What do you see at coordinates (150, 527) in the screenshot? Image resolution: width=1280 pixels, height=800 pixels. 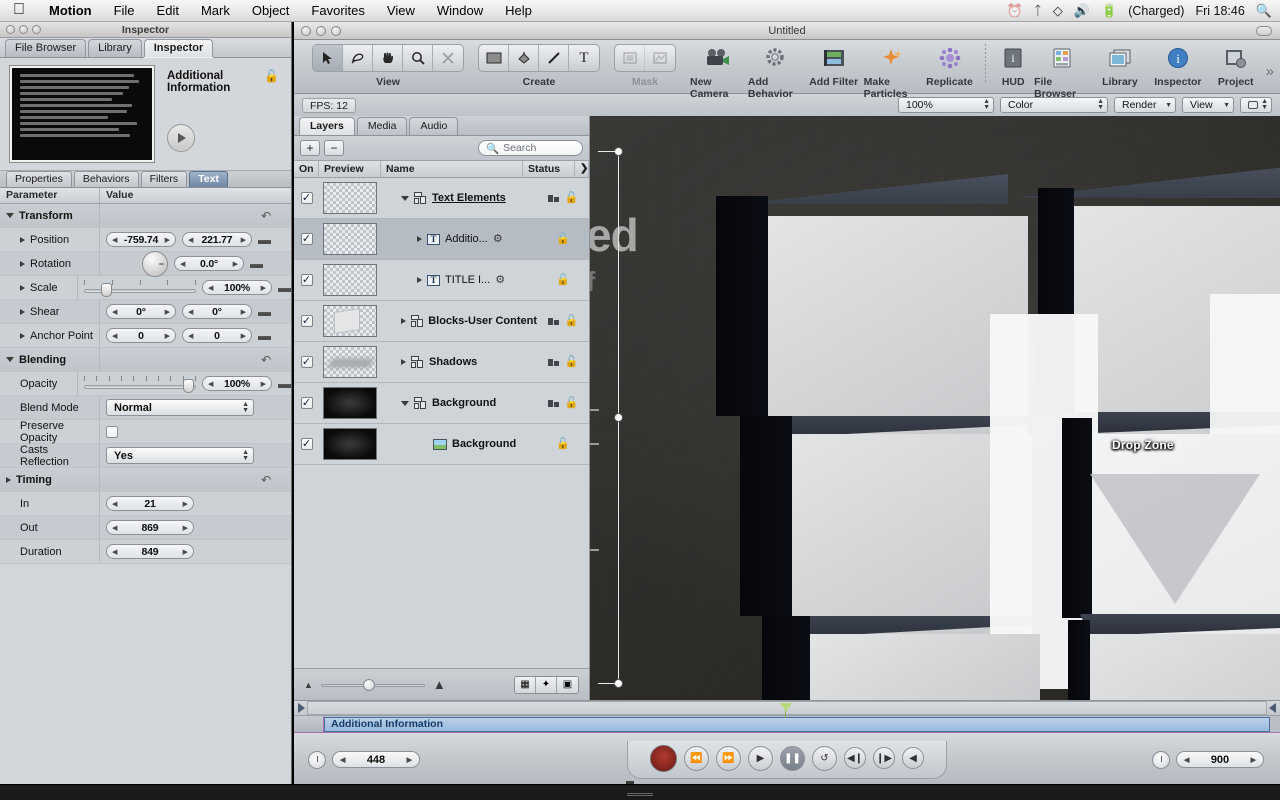 I see `out-stepper: ◀ 869 ▶` at bounding box center [150, 527].